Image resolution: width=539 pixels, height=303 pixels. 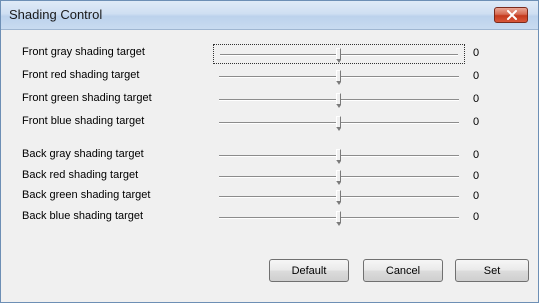 I want to click on close-icon, so click(x=512, y=15).